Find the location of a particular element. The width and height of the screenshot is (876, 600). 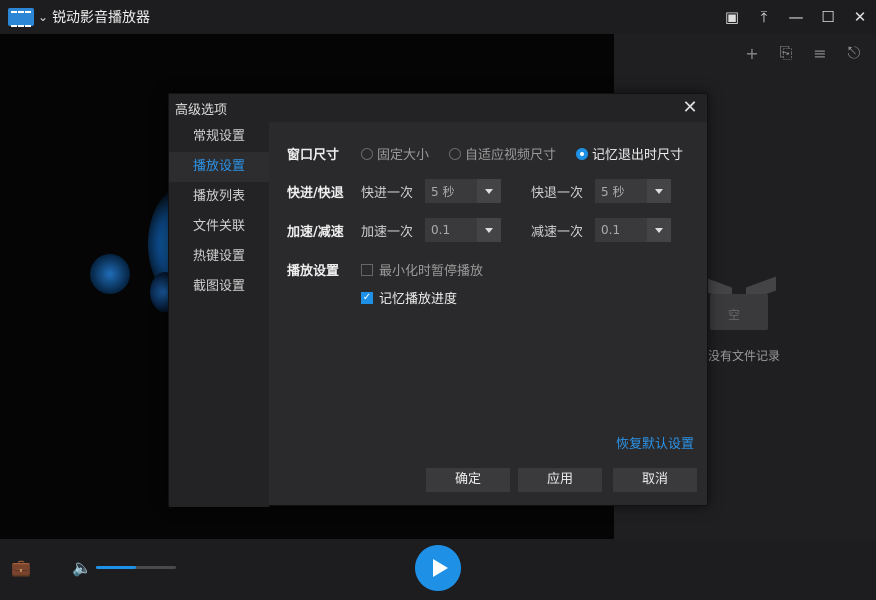

nav-hotkeys: 热键设置 is located at coordinates (219, 257).